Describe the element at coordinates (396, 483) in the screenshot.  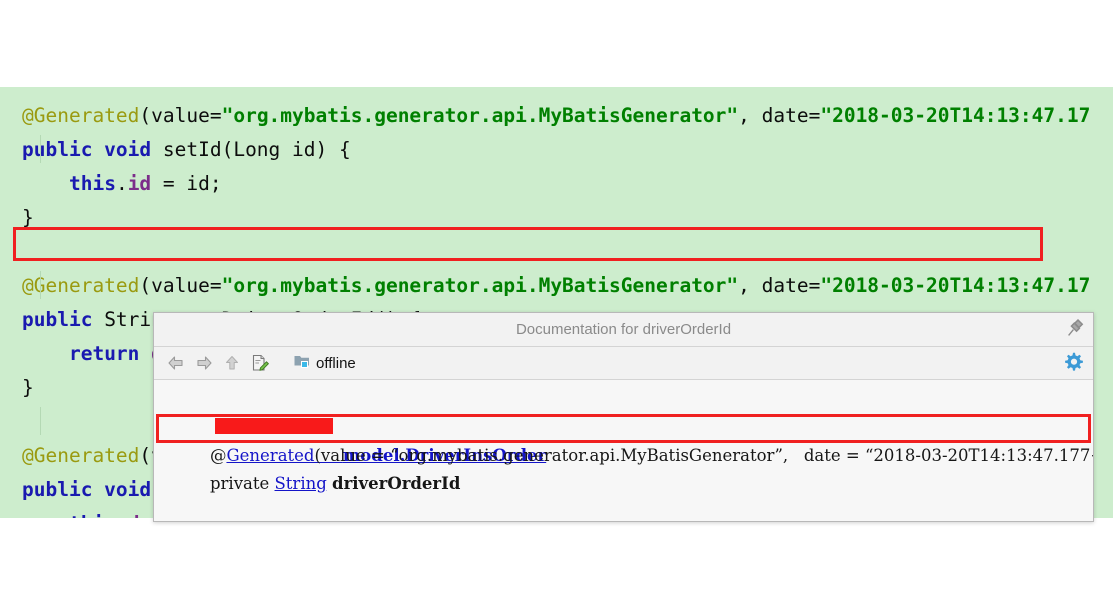
I see `doc-field-name: driverOrderId` at that location.